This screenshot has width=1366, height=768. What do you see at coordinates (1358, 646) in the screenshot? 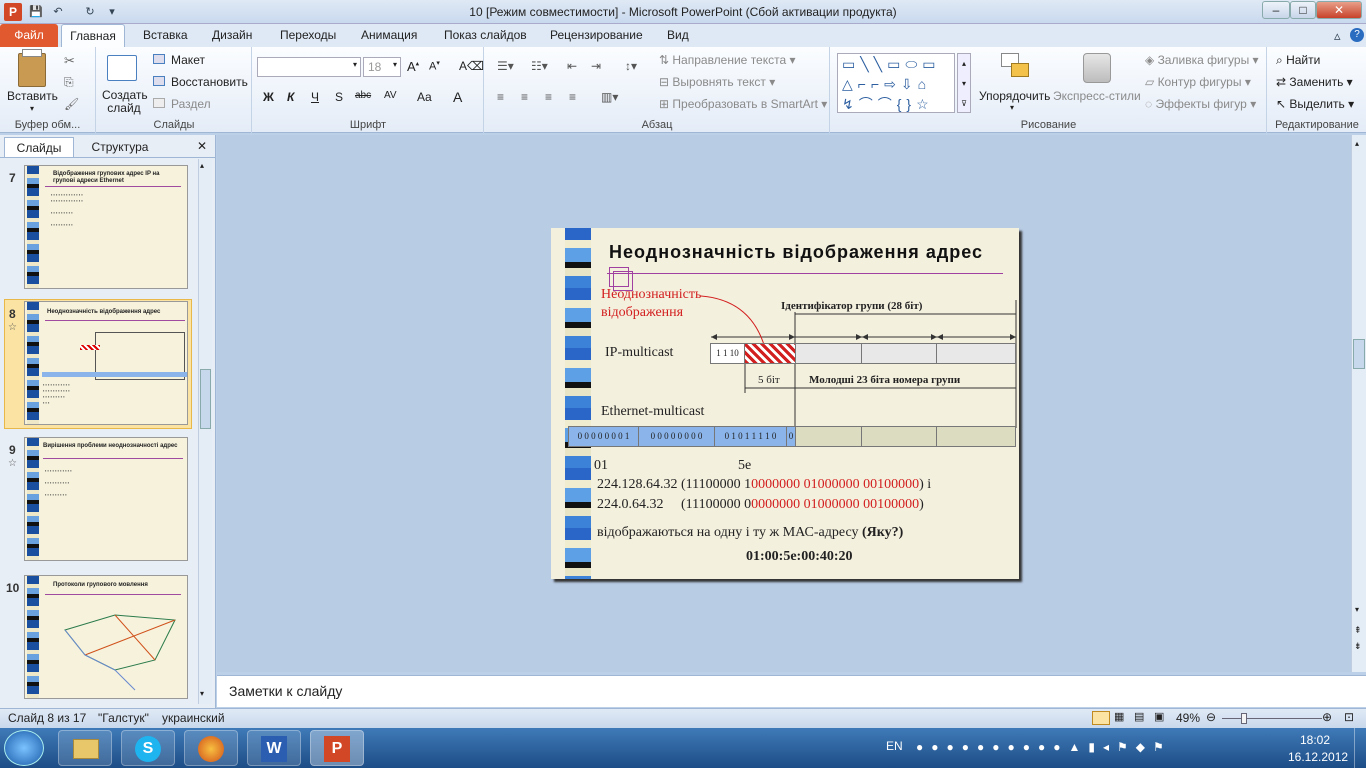
I see `next-slide-icon: ⇟` at bounding box center [1358, 646].